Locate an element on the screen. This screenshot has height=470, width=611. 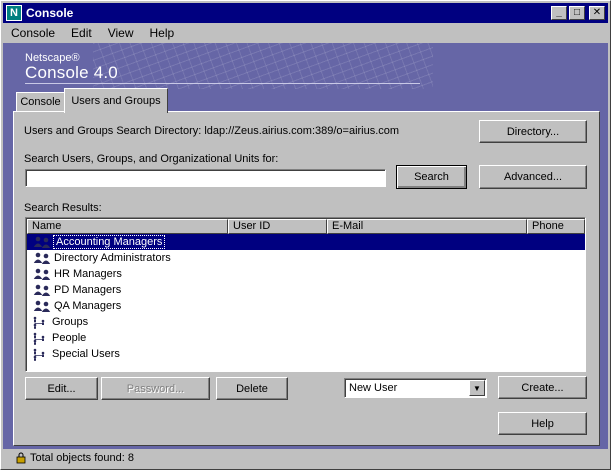
maximize-button: □ is located at coordinates (577, 13).